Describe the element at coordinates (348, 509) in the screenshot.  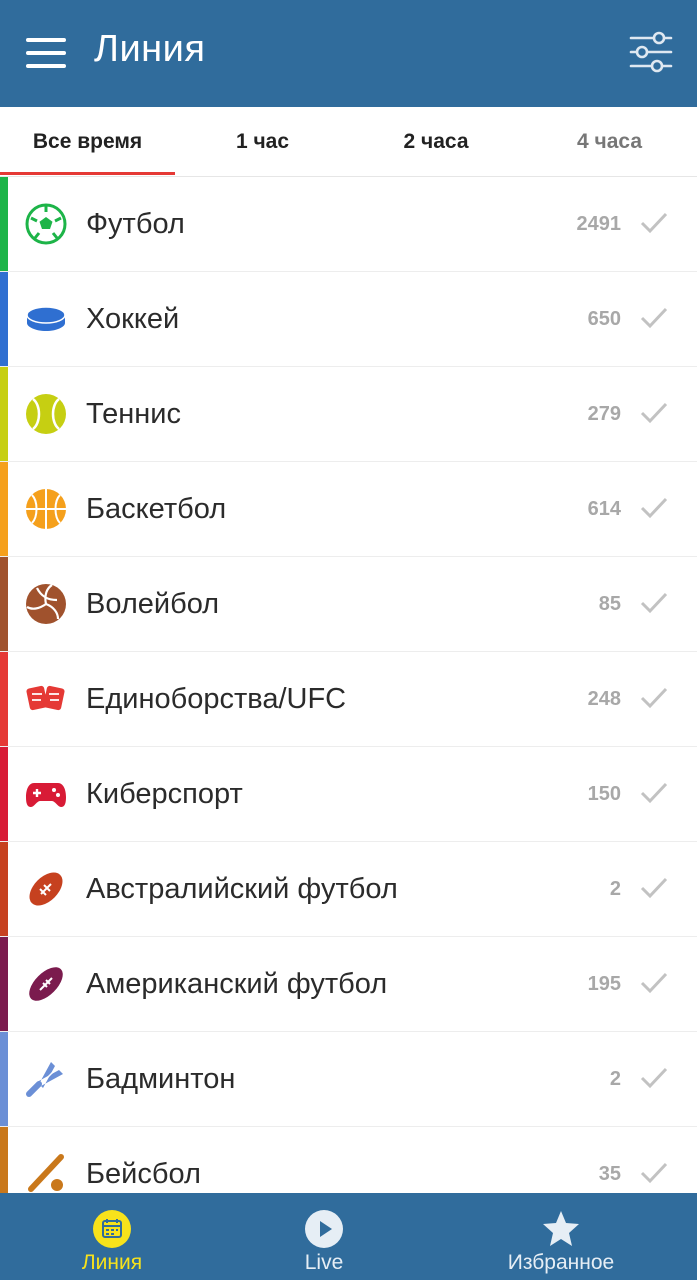
I see `list-item-basketball: Баскетбол 614` at that location.